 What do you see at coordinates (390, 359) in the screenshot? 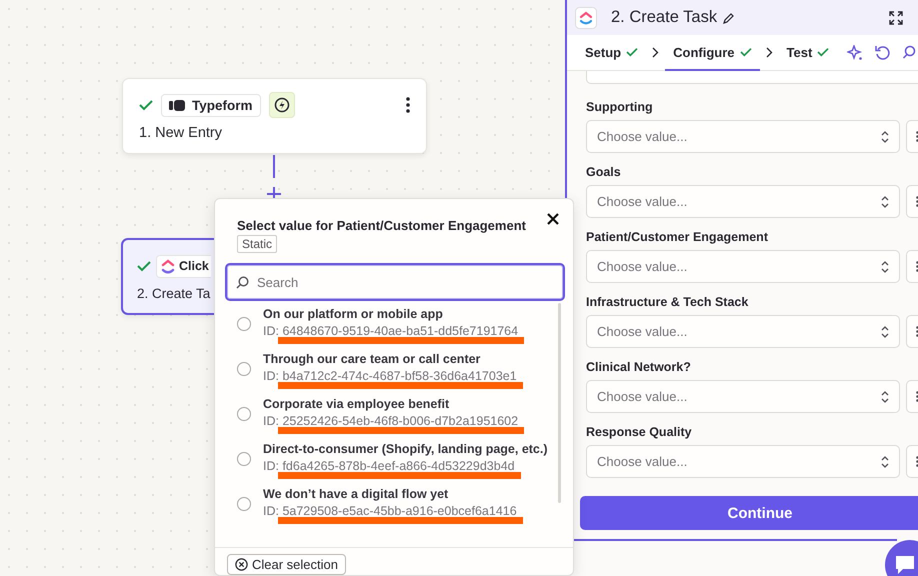
I see `option-label: Through our care team or call center` at bounding box center [390, 359].